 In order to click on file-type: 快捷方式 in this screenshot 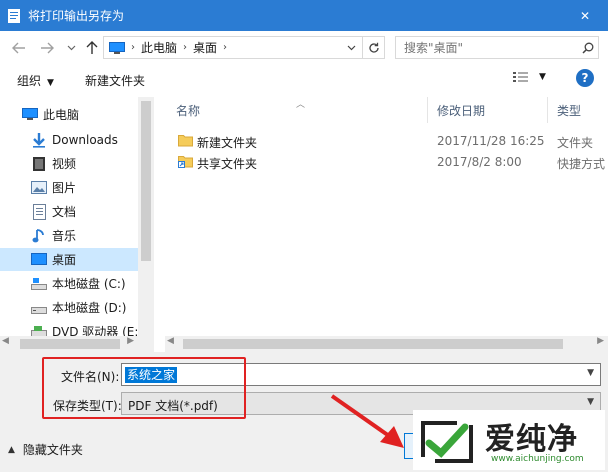, I will do `click(581, 164)`.